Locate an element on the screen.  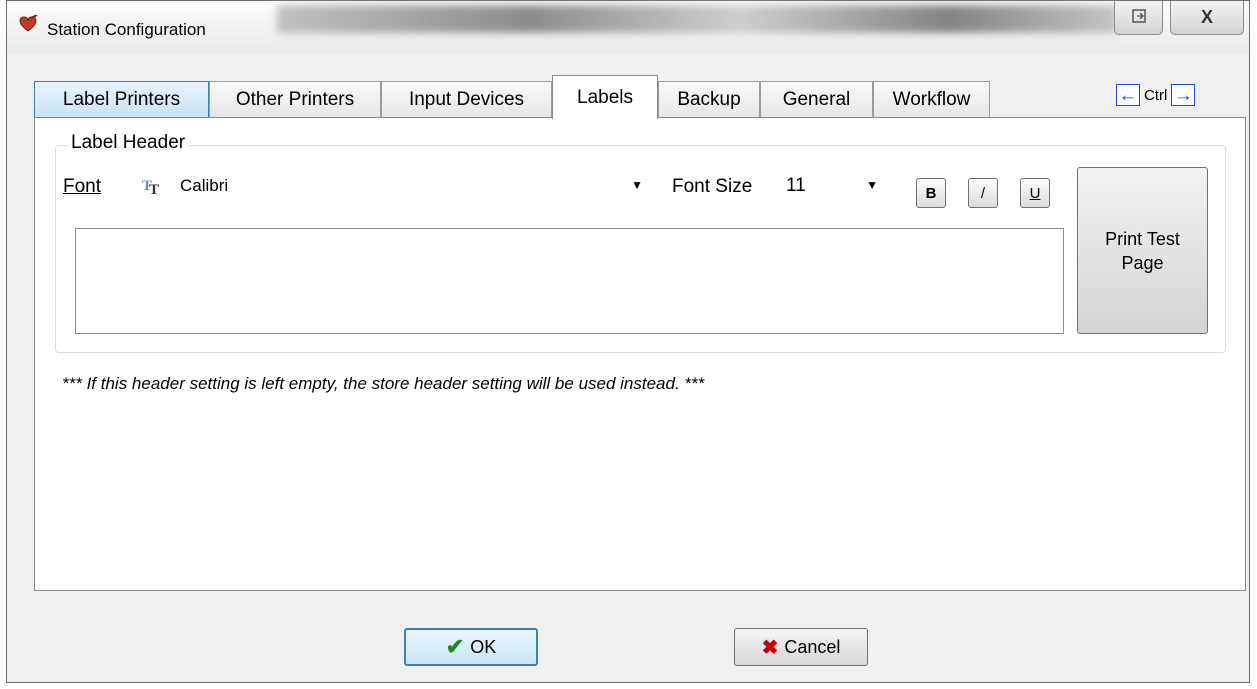
arrow-right-icon: → is located at coordinates (1183, 95).